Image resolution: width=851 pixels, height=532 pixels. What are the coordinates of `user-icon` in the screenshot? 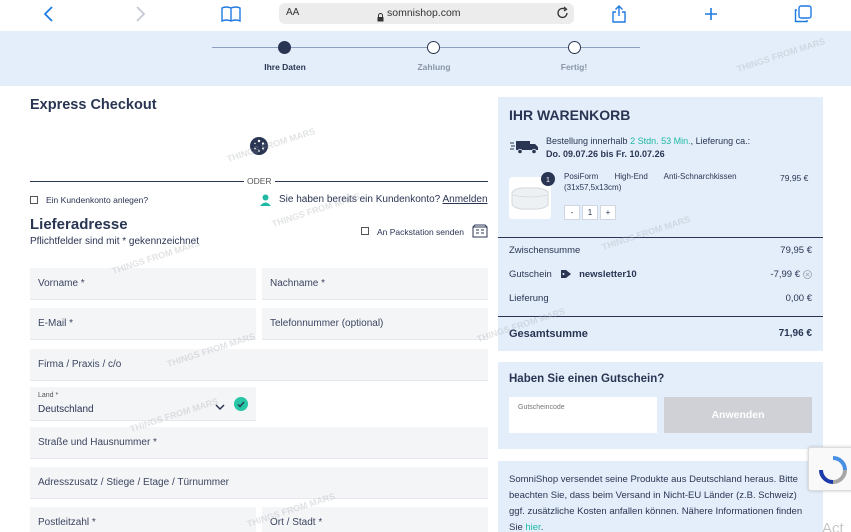 It's located at (265, 202).